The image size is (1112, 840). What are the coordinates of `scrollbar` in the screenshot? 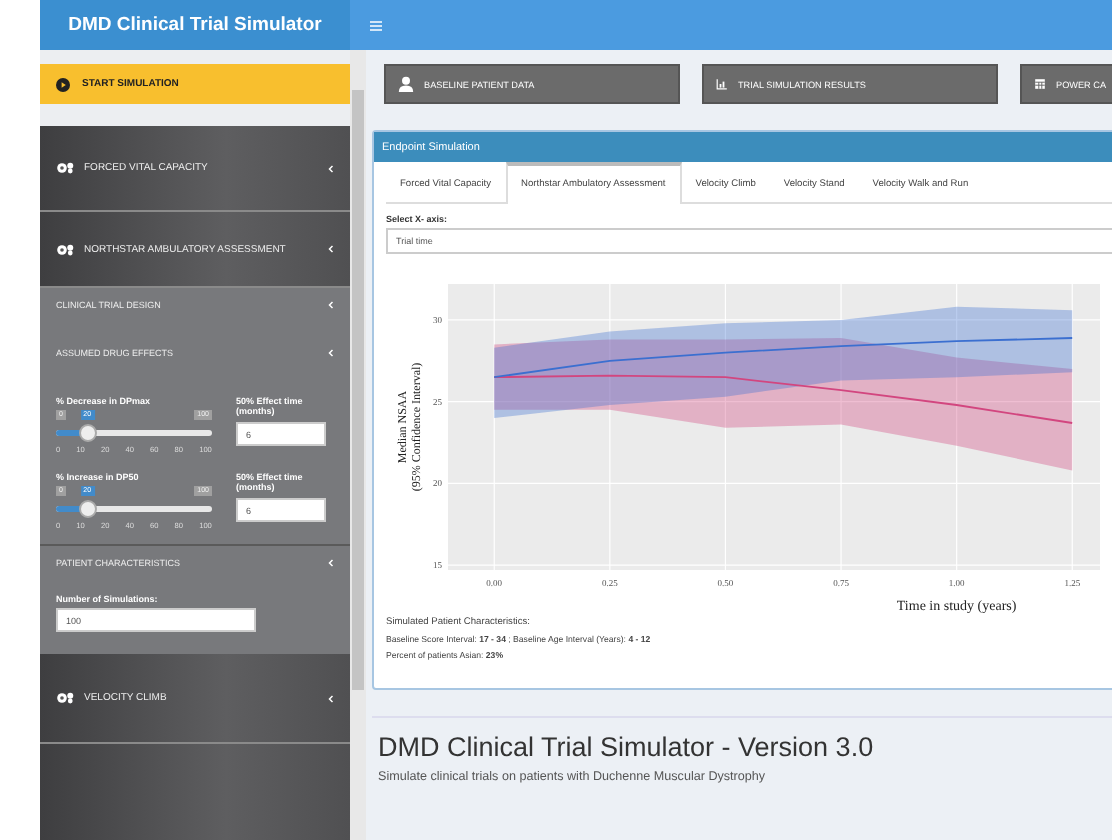 It's located at (358, 445).